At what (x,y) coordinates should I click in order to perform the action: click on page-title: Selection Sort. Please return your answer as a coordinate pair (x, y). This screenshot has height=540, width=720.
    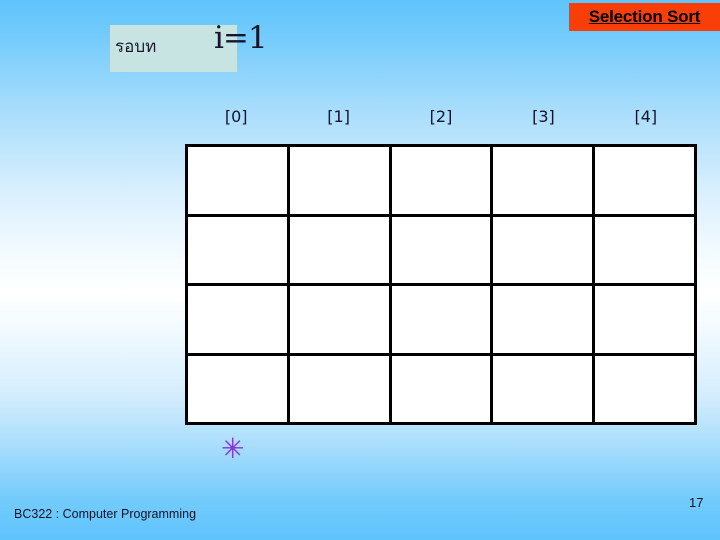
    Looking at the image, I should click on (644, 16).